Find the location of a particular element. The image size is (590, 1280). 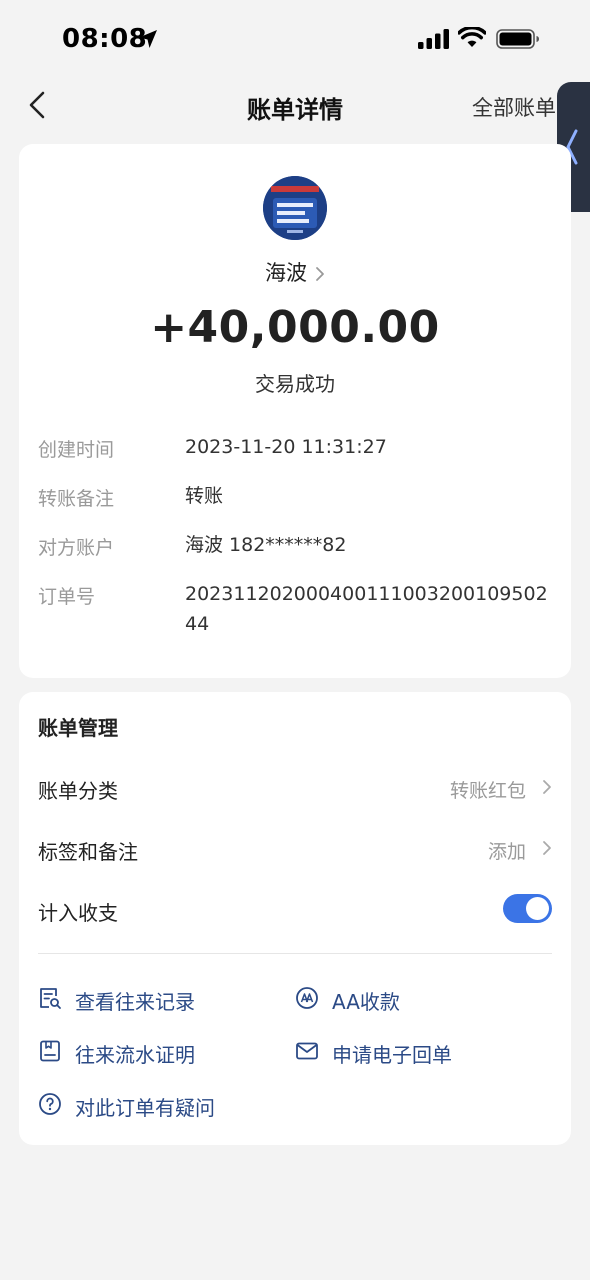

document-proof-icon is located at coordinates (50, 1051).